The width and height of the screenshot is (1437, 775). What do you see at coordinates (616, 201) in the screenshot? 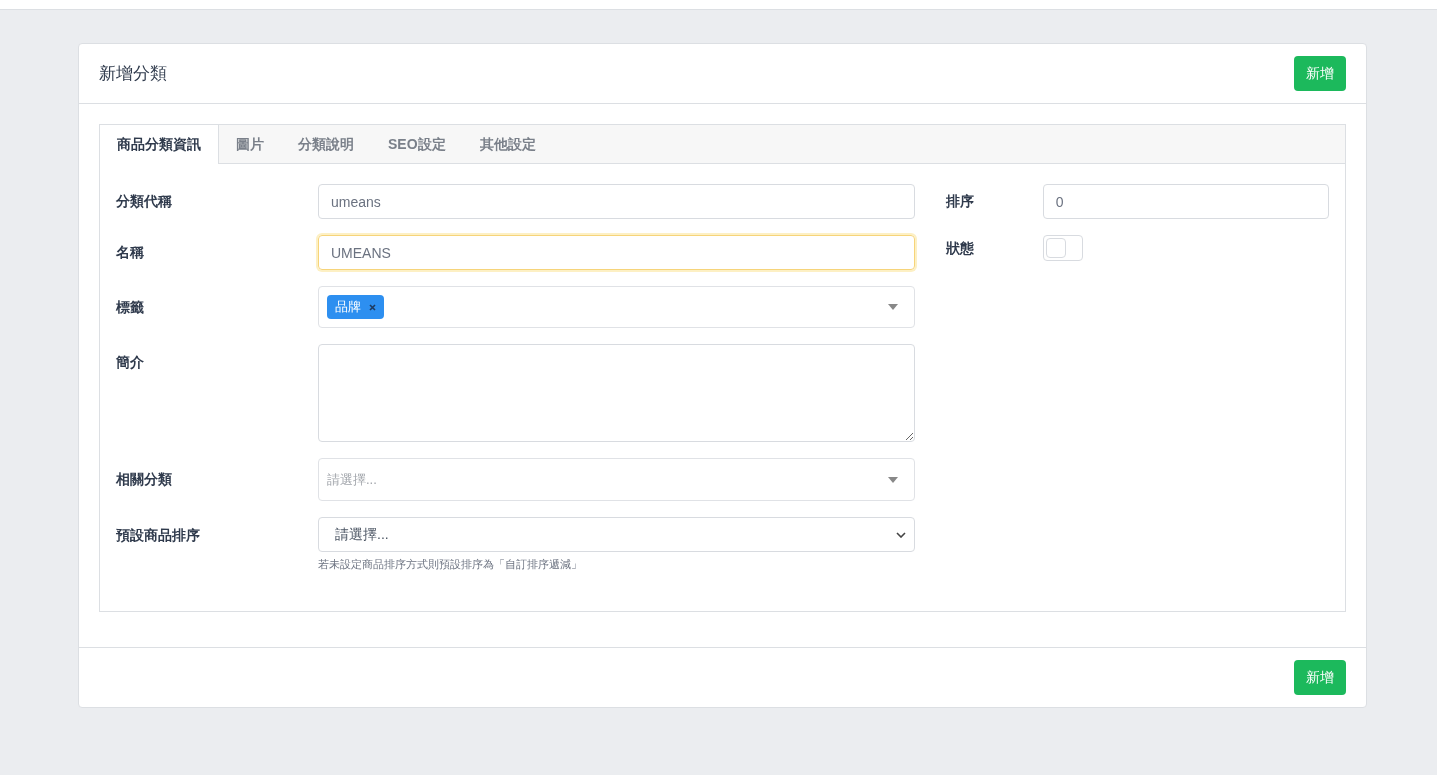
I see `text-field: umeans` at bounding box center [616, 201].